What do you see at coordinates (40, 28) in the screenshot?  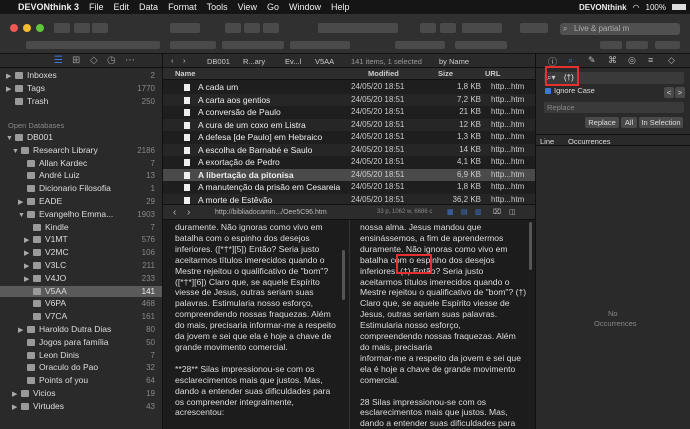 I see `zoom-window-button` at bounding box center [40, 28].